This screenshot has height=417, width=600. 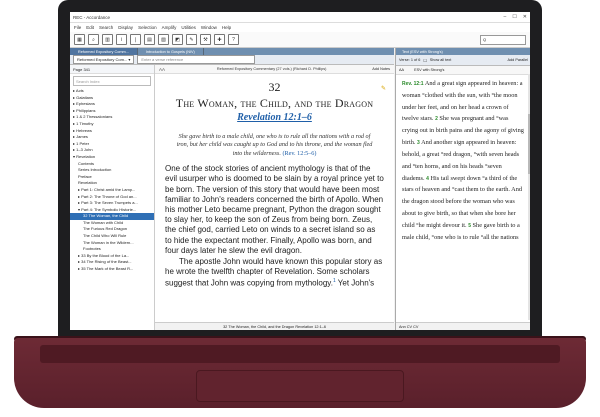 What do you see at coordinates (525, 17) in the screenshot?
I see `close-button: ✕` at bounding box center [525, 17].